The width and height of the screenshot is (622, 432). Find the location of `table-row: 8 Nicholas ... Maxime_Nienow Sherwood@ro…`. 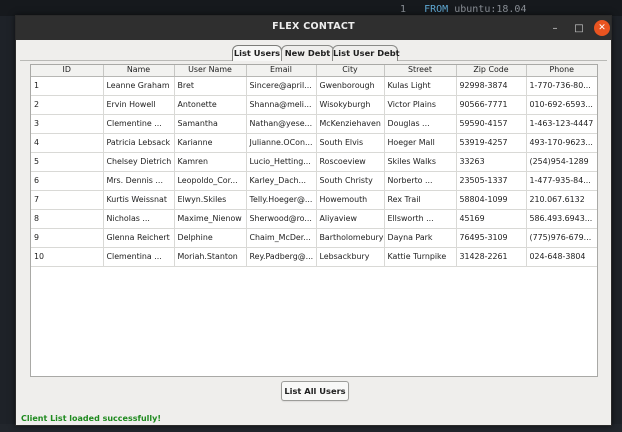

table-row: 8 Nicholas ... Maxime_Nienow Sherwood@ro… is located at coordinates (314, 219).